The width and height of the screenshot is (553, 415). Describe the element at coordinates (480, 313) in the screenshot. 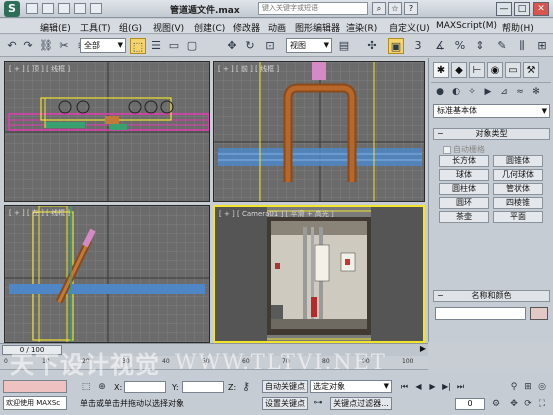

I see `object-name-input` at that location.